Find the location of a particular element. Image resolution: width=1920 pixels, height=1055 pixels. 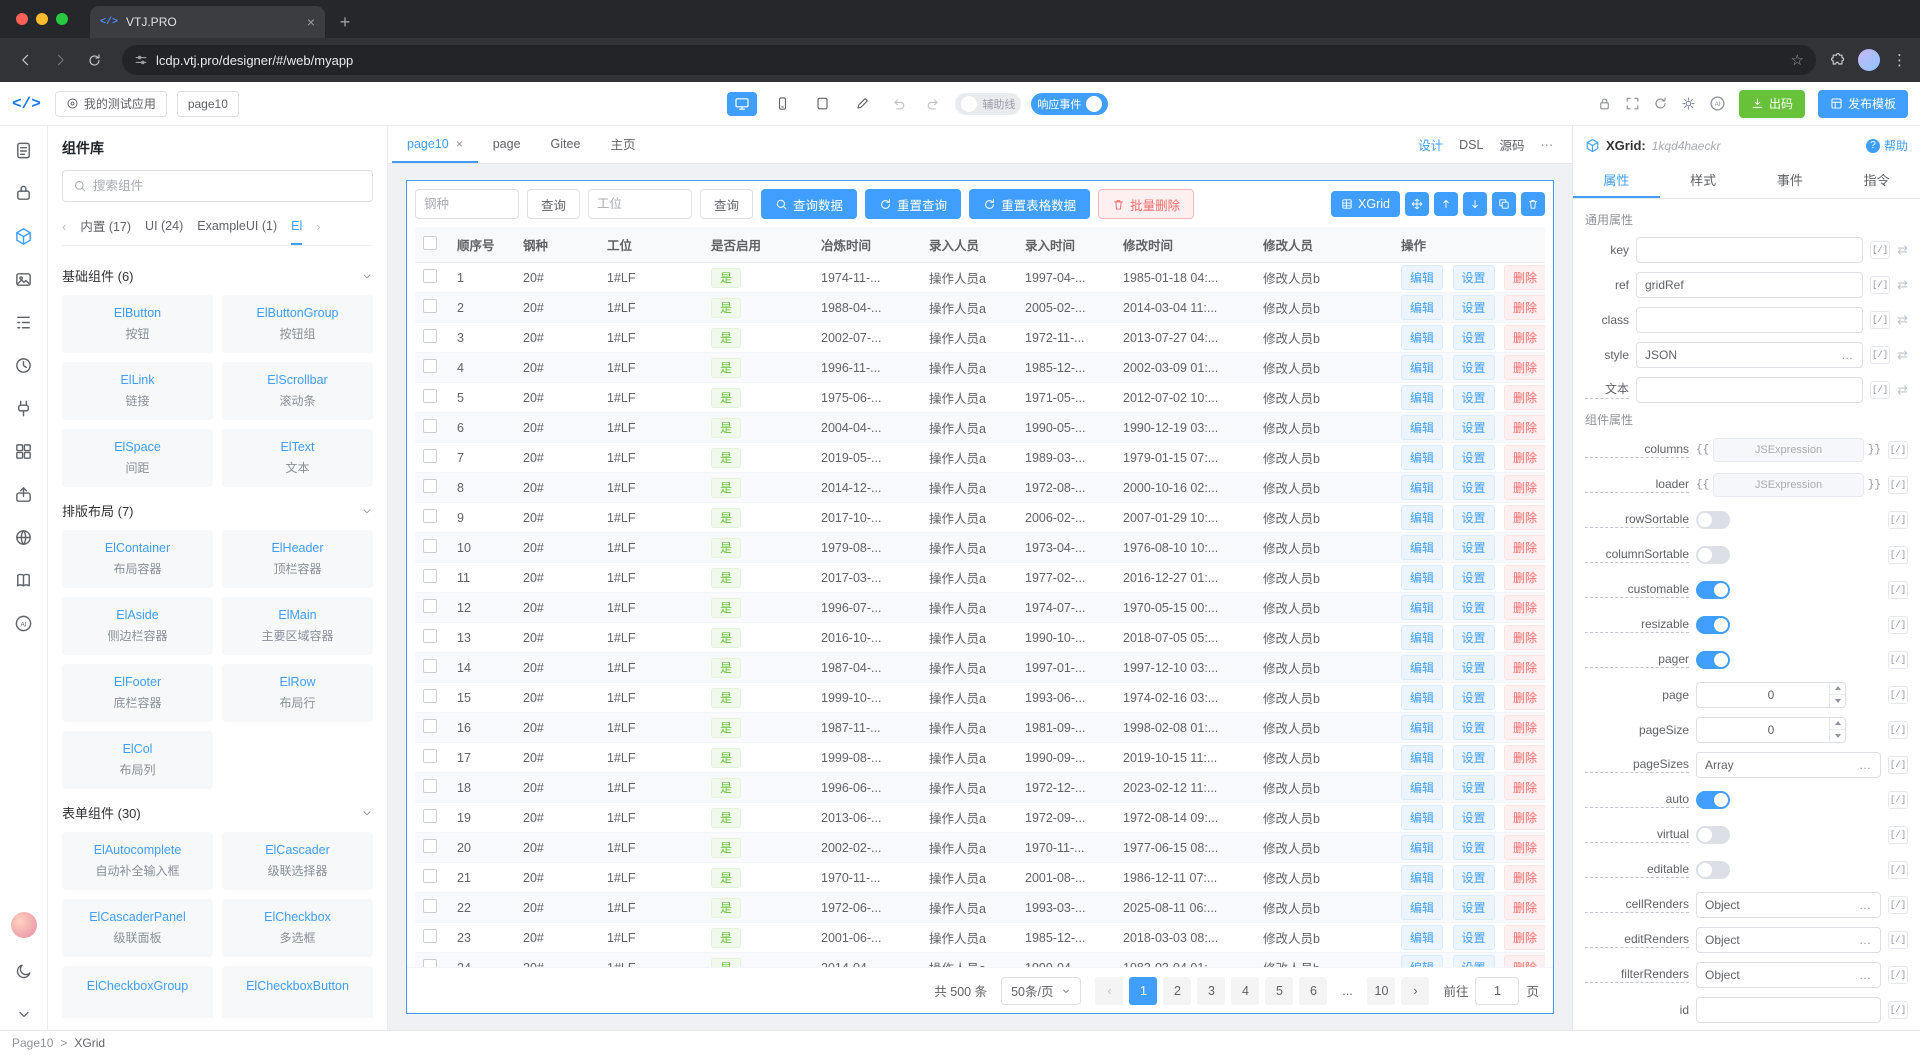

collapse-icon is located at coordinates (24, 1014).